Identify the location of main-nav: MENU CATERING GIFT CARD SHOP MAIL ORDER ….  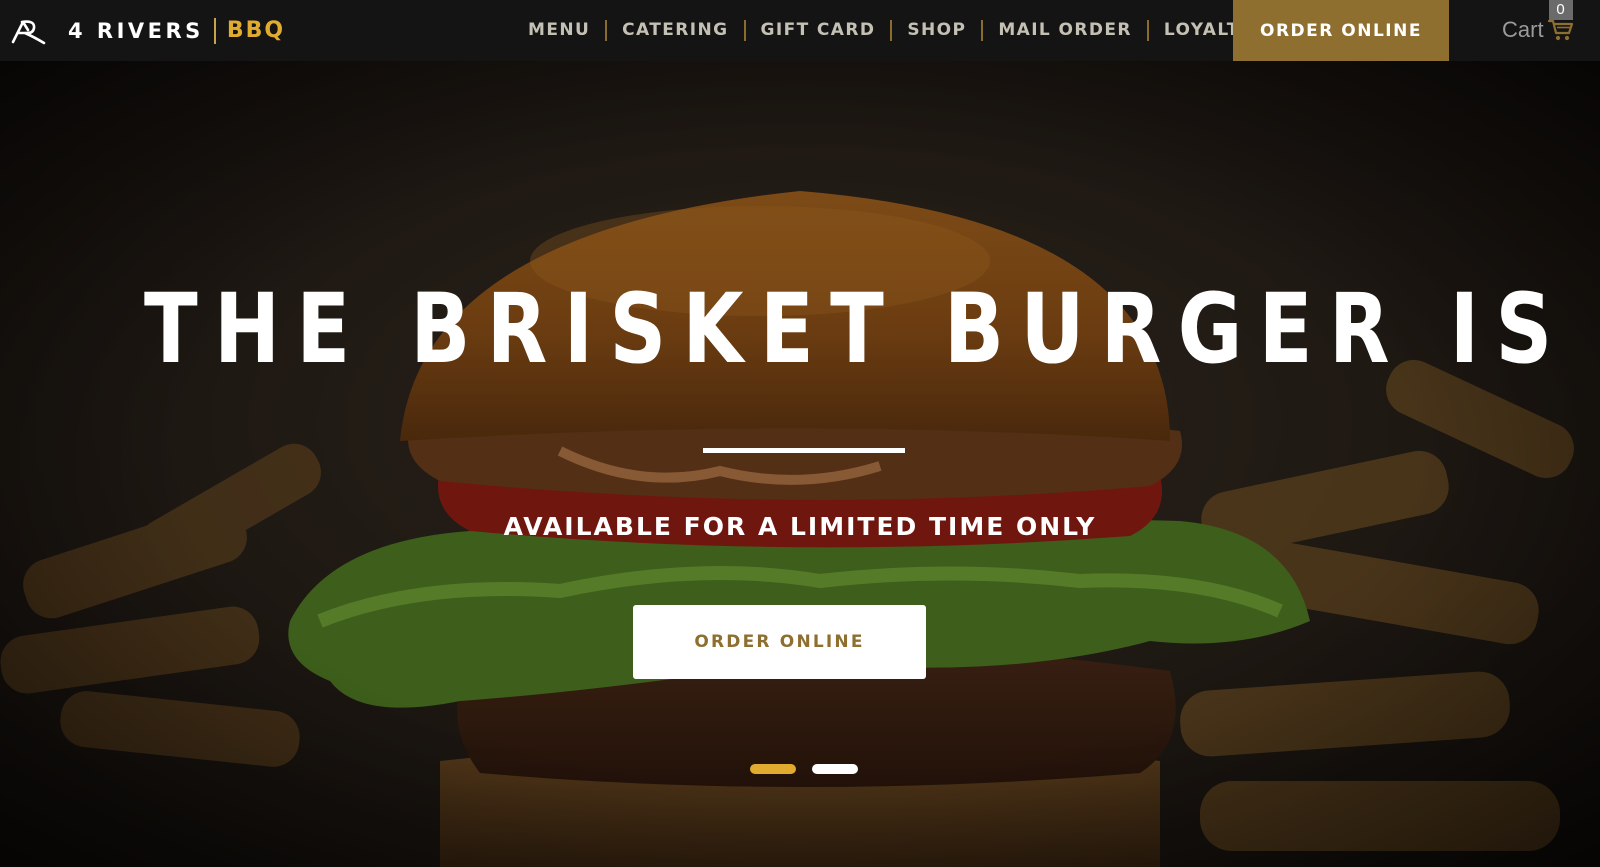
(890, 30).